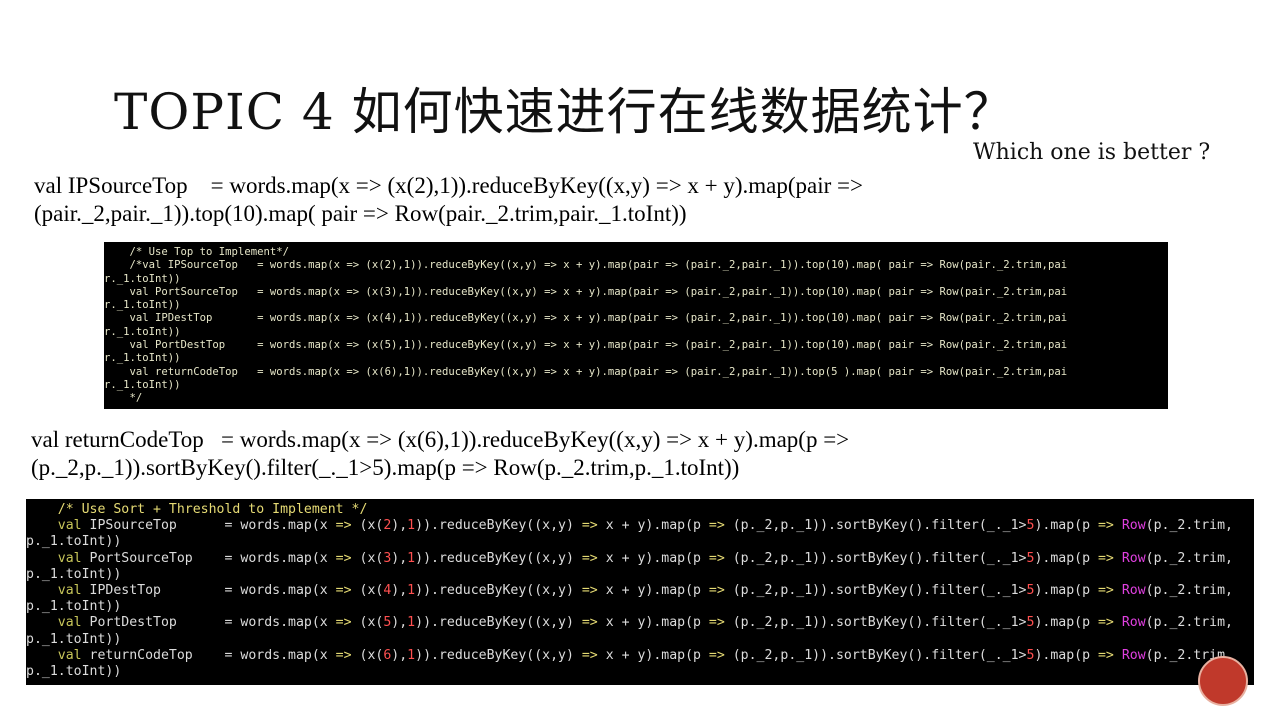 Image resolution: width=1280 pixels, height=720 pixels. I want to click on code-line: /* Use Top to Implement*/, so click(196, 252).